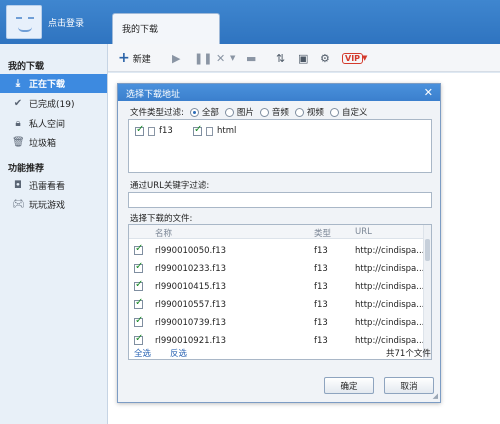  Describe the element at coordinates (232, 58) in the screenshot. I see `delete-dropdown-icon: ▼` at that location.